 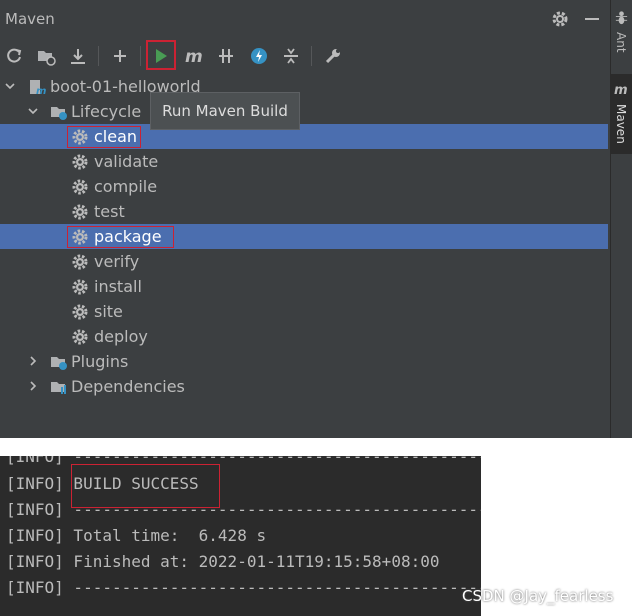 I want to click on dependencies-folder-icon, so click(x=58, y=388).